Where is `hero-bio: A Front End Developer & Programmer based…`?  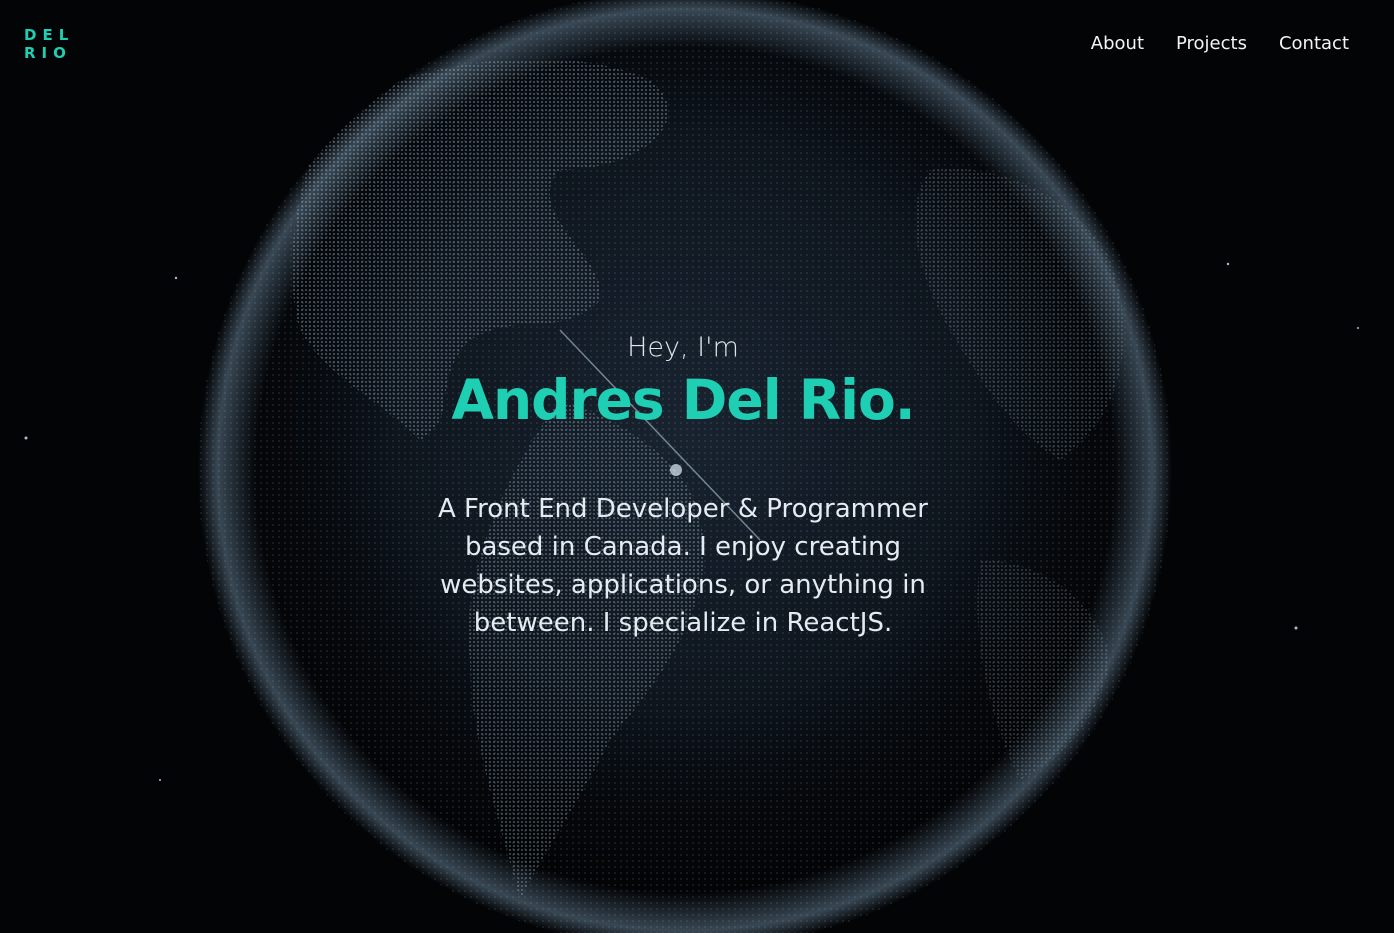 hero-bio: A Front End Developer & Programmer based… is located at coordinates (683, 566).